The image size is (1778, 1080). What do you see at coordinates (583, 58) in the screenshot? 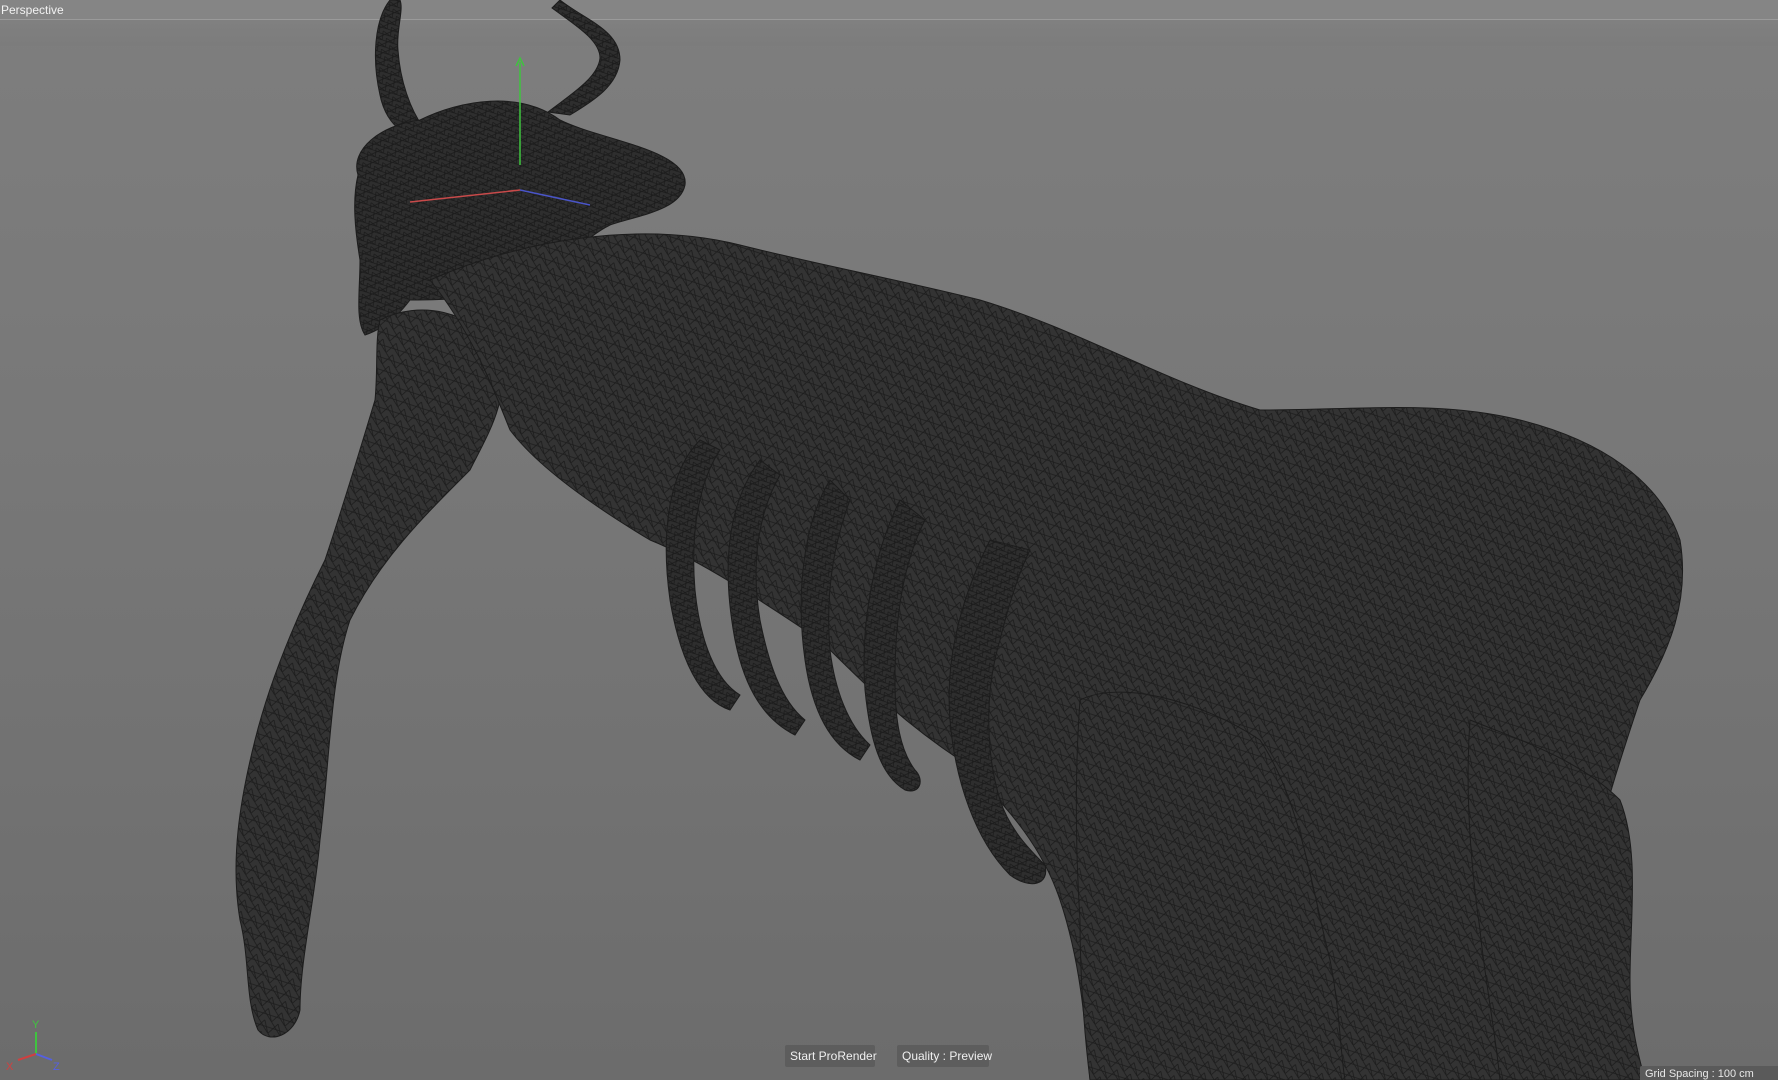
I see `right-horn` at bounding box center [583, 58].